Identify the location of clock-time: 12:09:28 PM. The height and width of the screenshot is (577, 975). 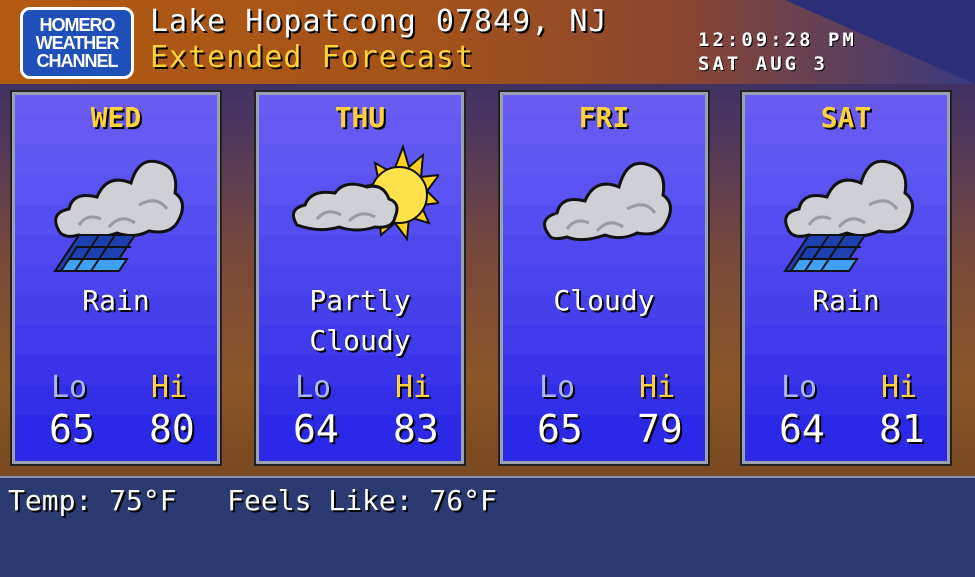
(777, 40).